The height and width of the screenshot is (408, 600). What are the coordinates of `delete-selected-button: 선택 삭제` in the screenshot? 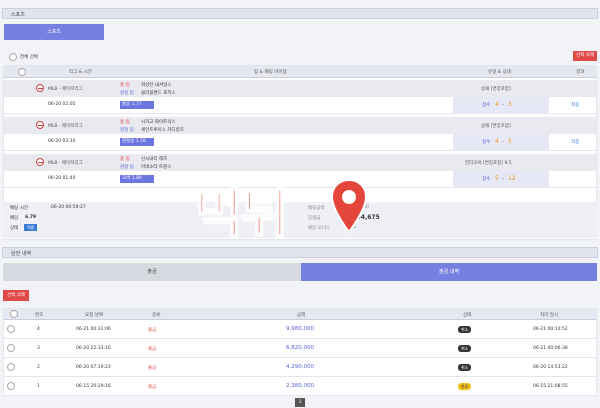 It's located at (585, 56).